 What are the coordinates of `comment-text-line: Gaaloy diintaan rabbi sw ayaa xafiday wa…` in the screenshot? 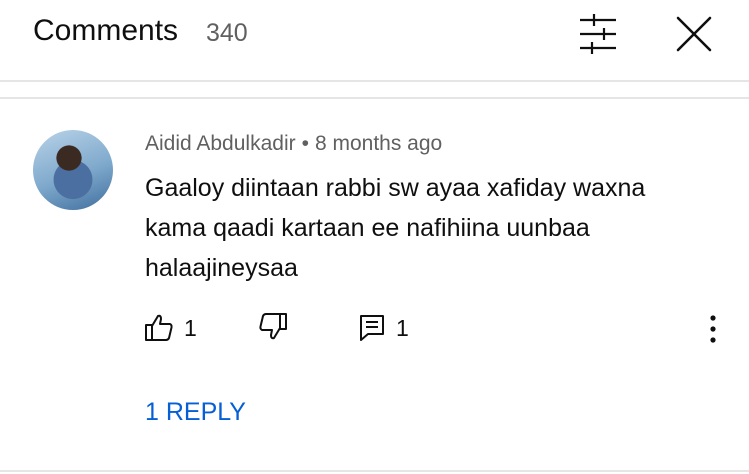 It's located at (395, 188).